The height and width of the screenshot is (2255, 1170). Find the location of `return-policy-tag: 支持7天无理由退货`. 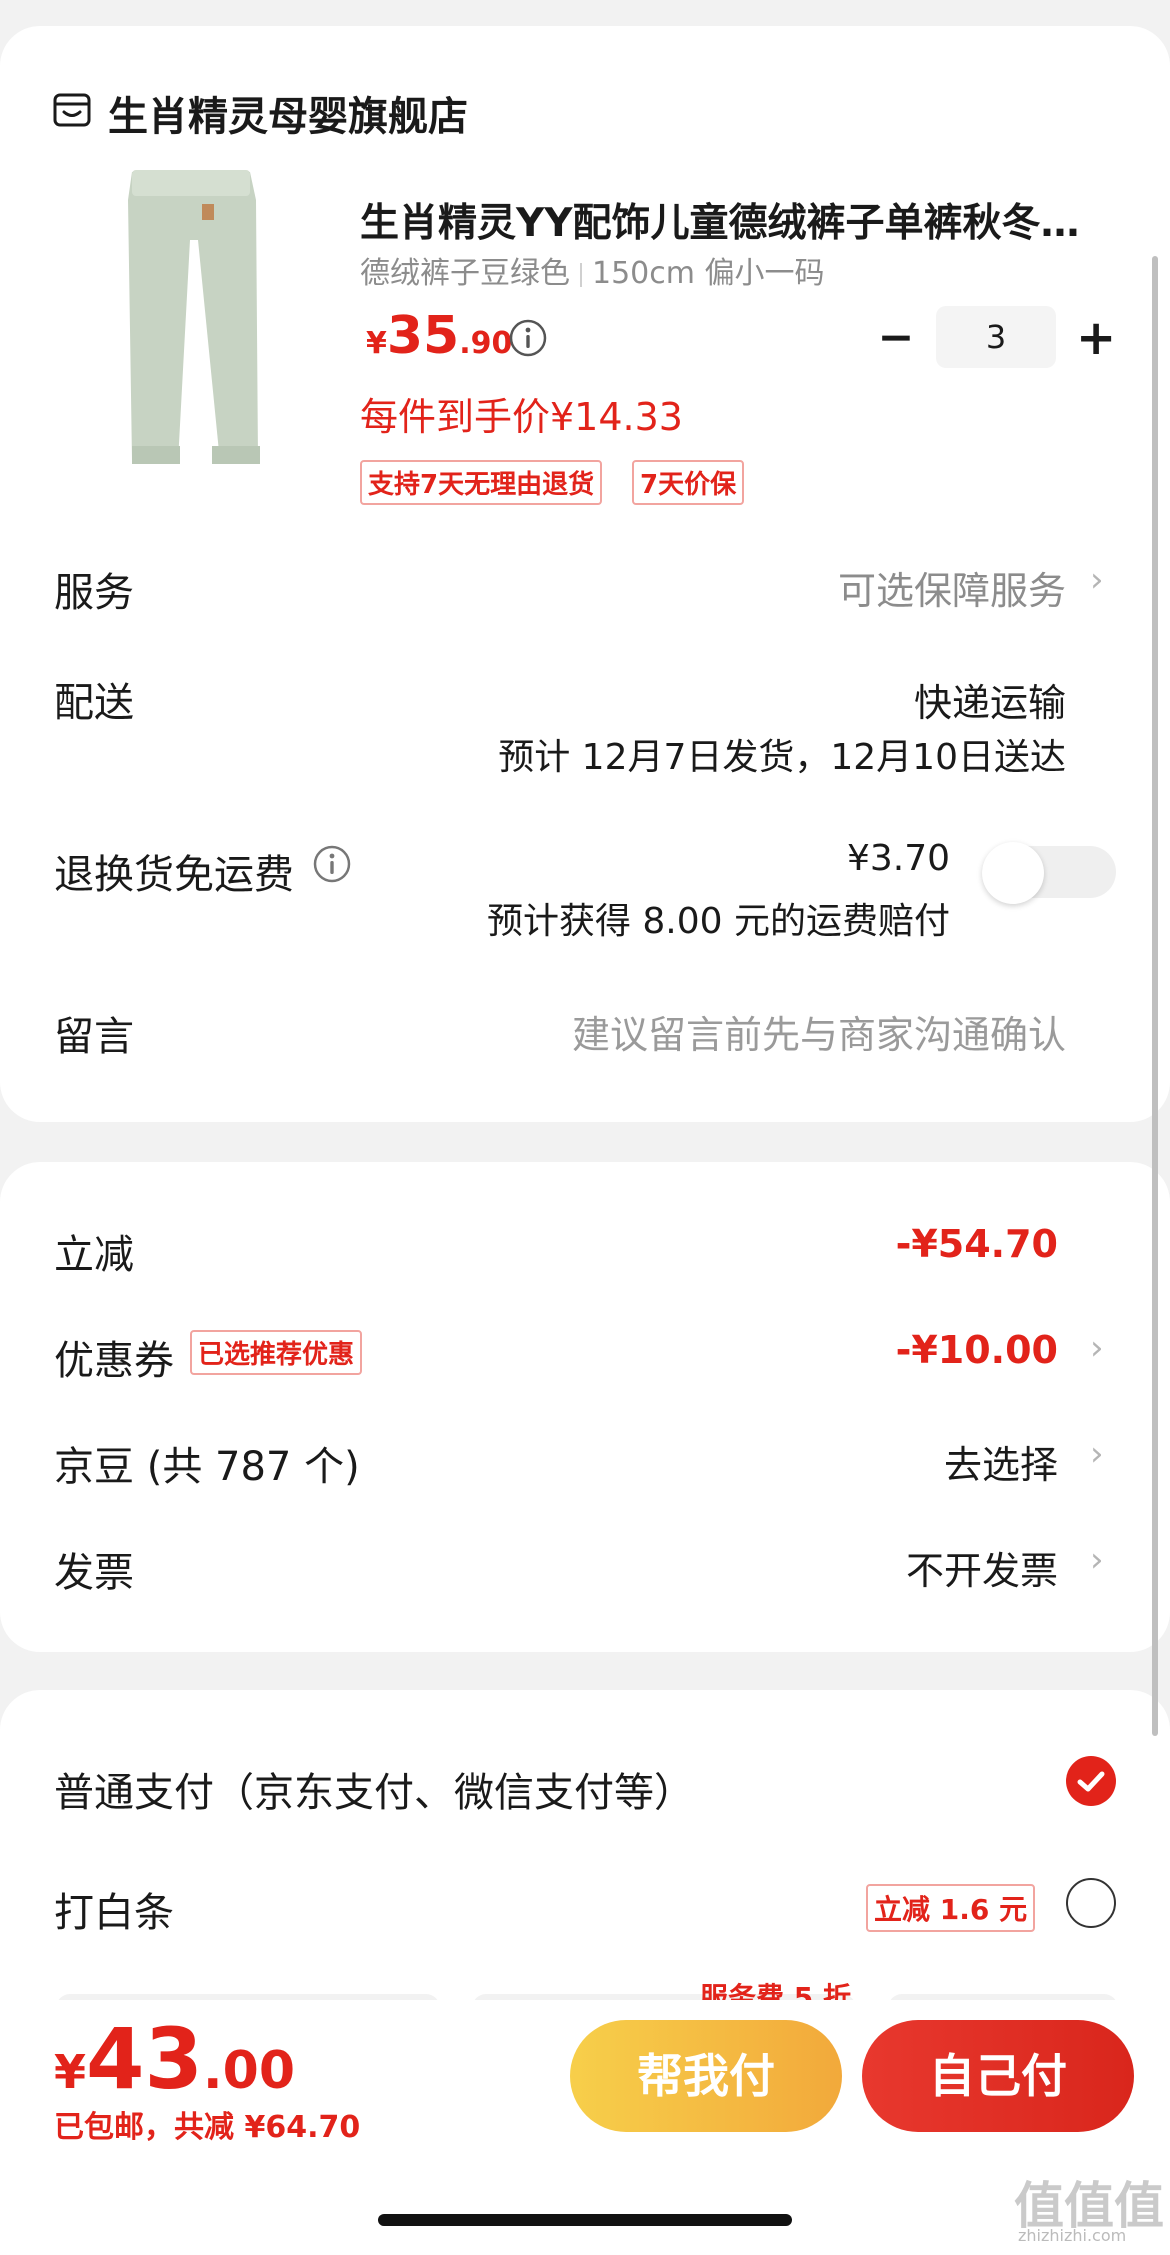

return-policy-tag: 支持7天无理由退货 is located at coordinates (481, 482).